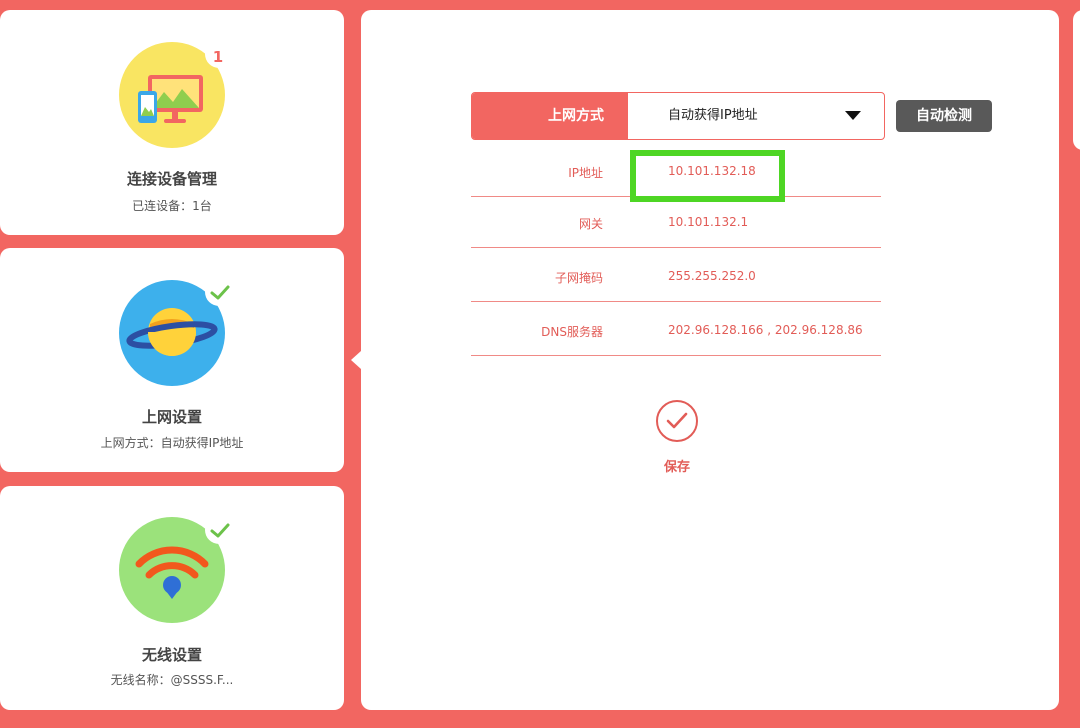 Image resolution: width=1080 pixels, height=728 pixels. I want to click on save-button, so click(677, 421).